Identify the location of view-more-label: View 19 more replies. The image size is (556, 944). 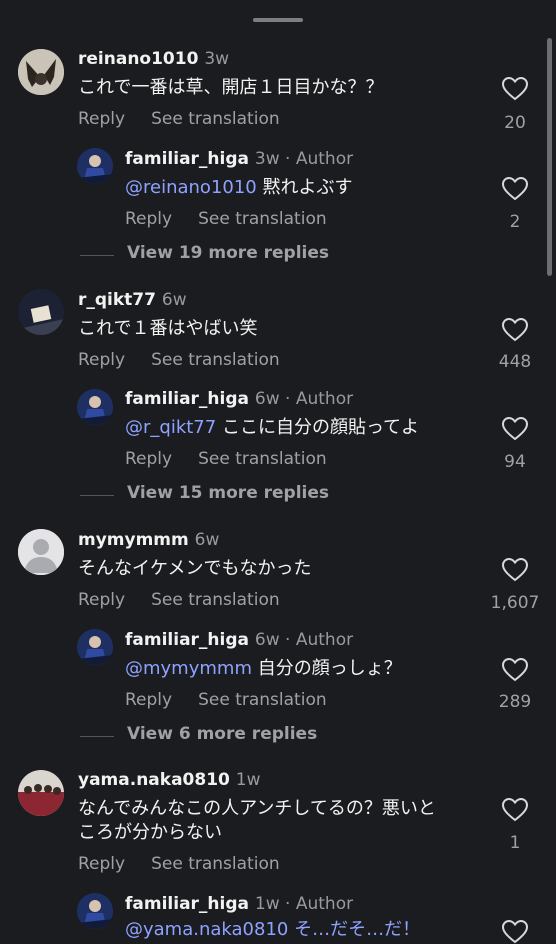
(228, 253).